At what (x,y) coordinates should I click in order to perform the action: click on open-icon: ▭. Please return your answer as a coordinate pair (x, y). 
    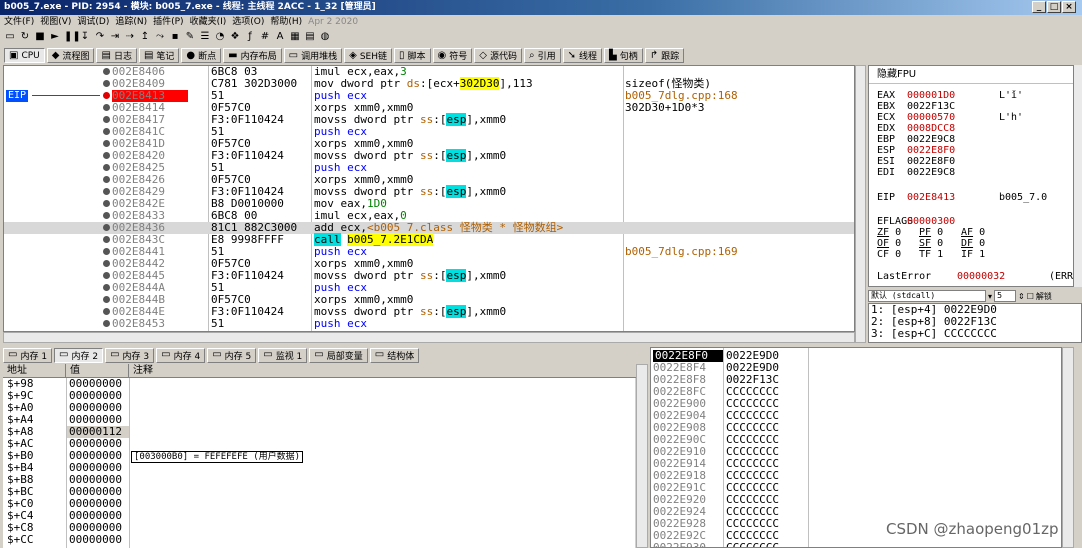
    Looking at the image, I should click on (10, 37).